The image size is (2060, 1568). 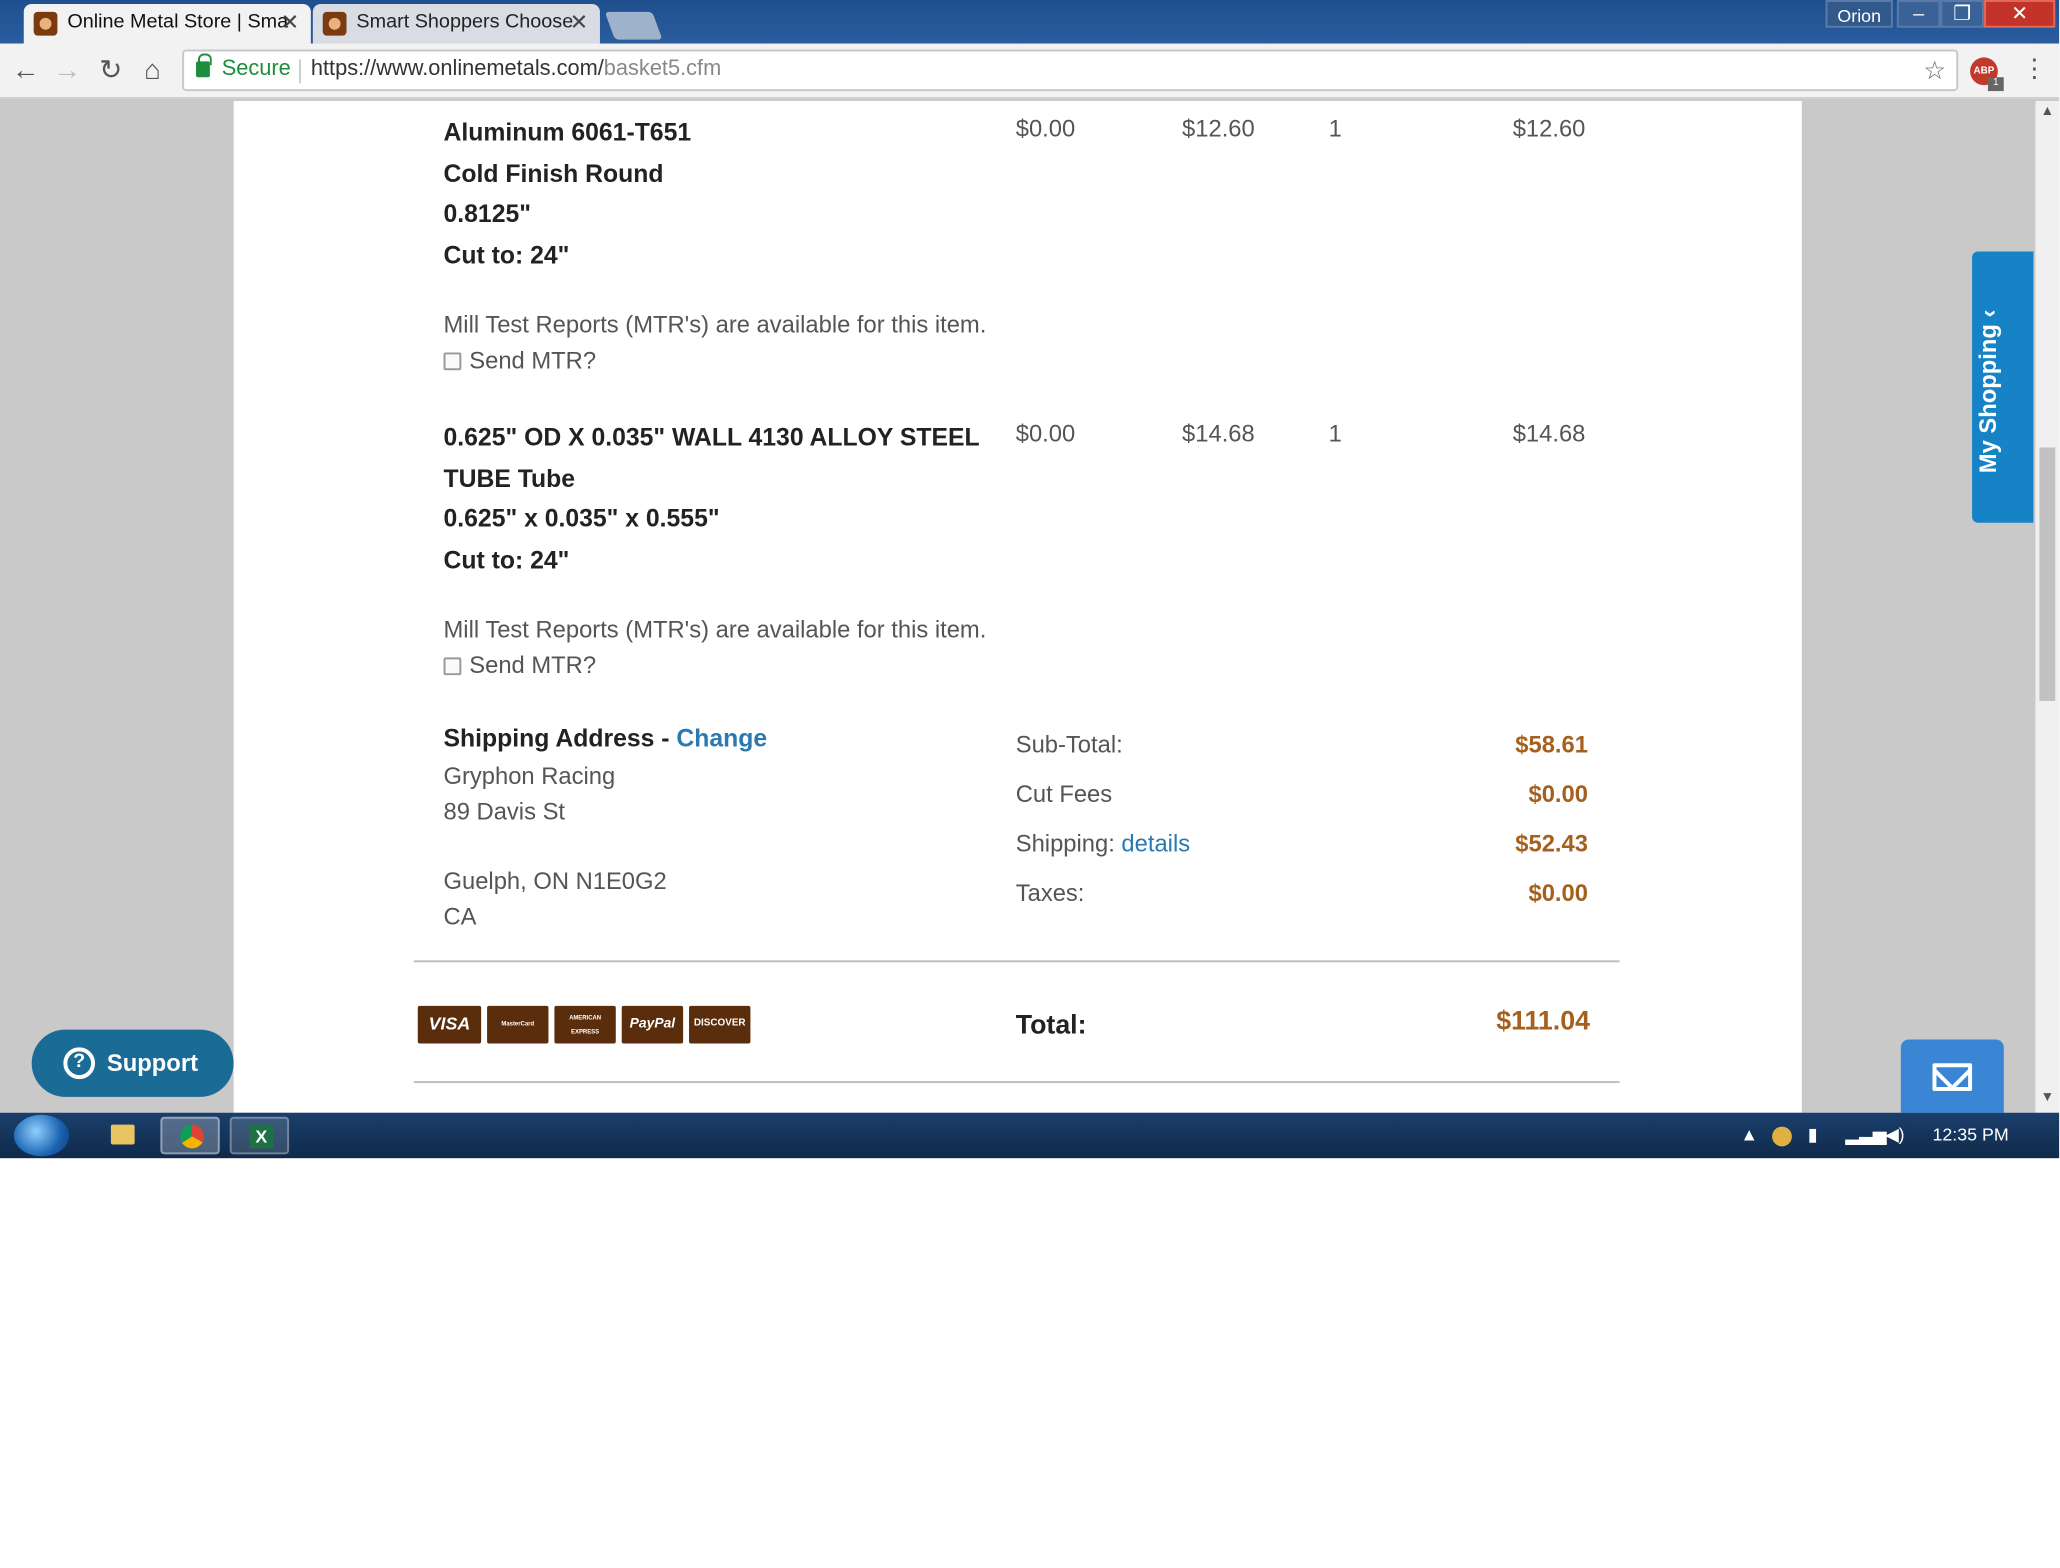 I want to click on taxes-label: Taxes:, so click(x=1050, y=893).